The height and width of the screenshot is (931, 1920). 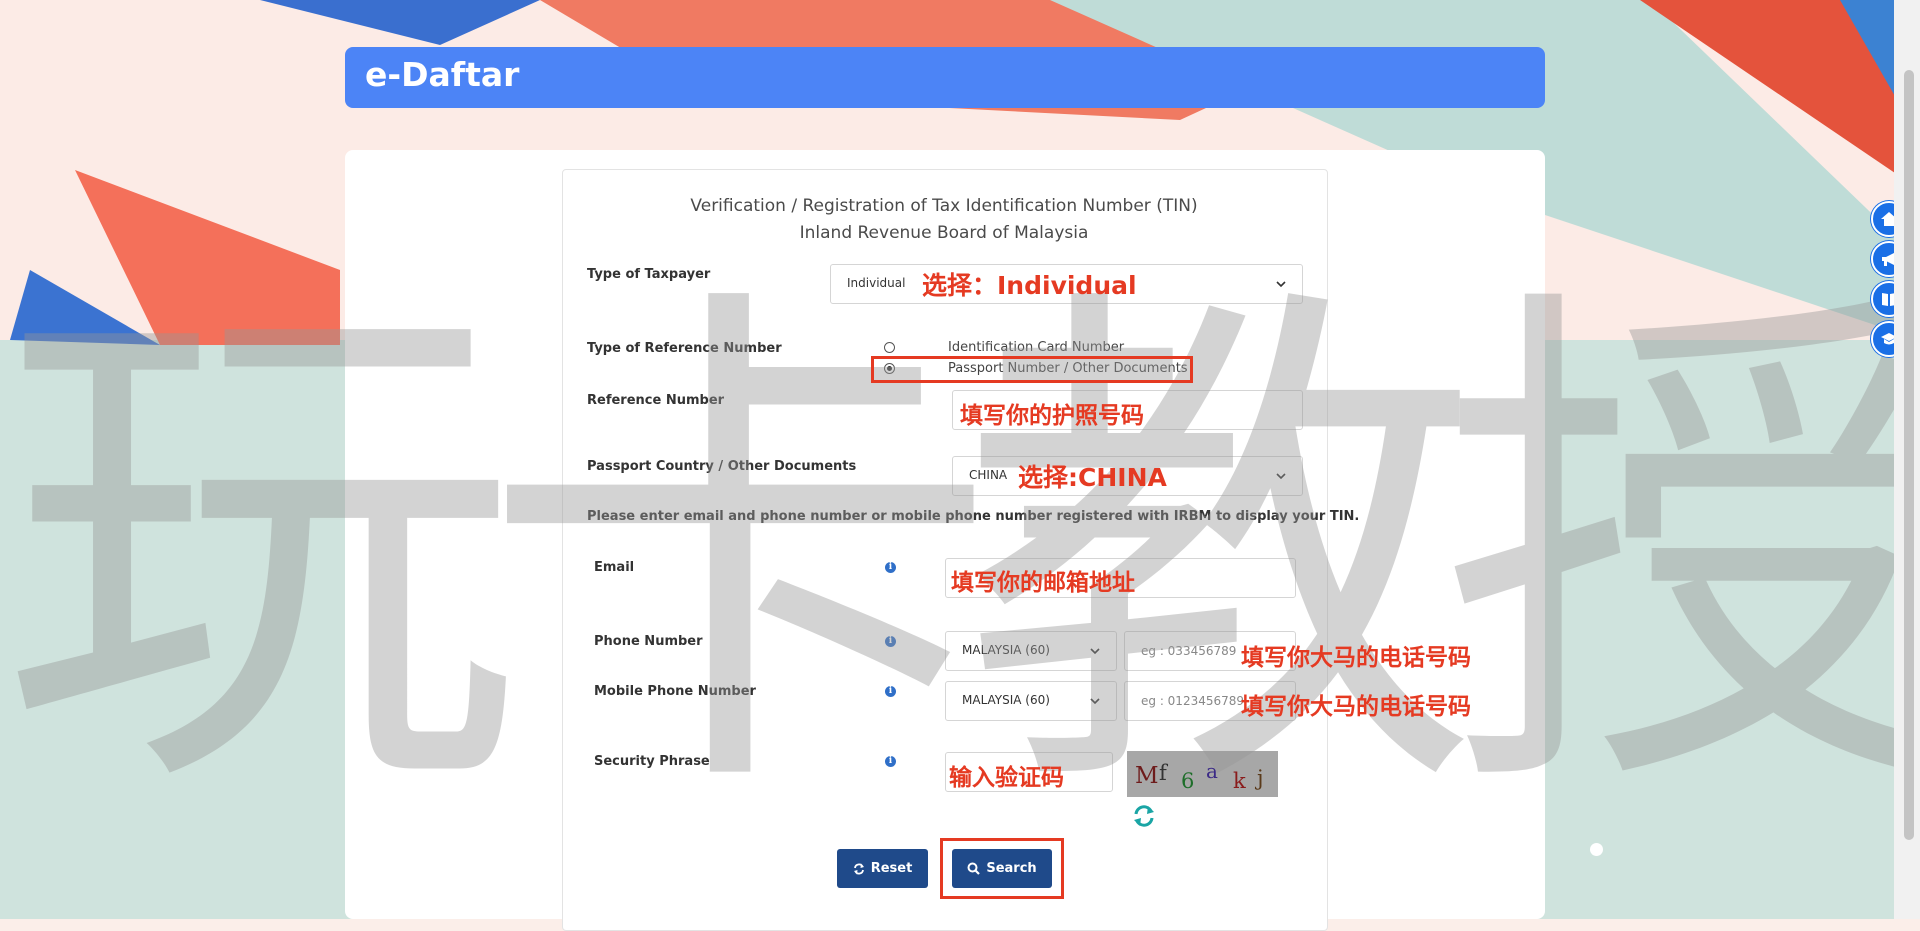 What do you see at coordinates (684, 348) in the screenshot?
I see `reference-type-label: Type of Reference Number` at bounding box center [684, 348].